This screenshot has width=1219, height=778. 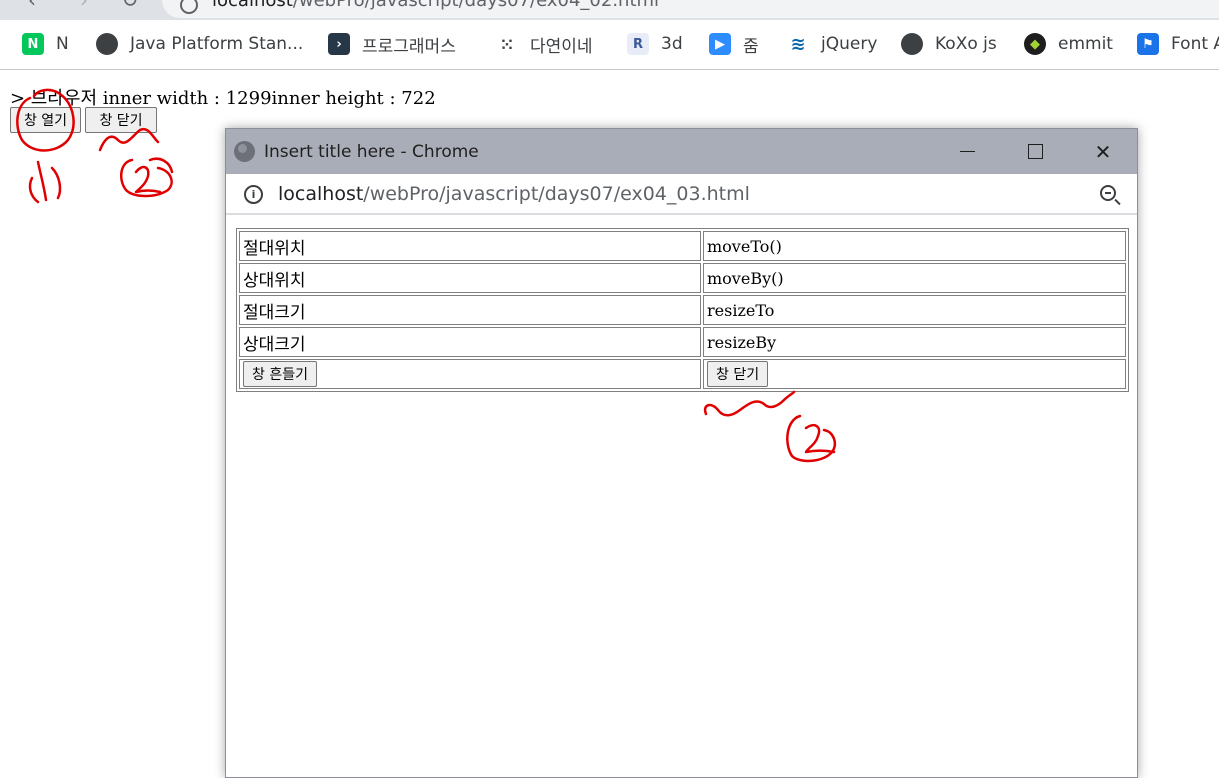 What do you see at coordinates (130, 7) in the screenshot?
I see `reload-icon: ↻` at bounding box center [130, 7].